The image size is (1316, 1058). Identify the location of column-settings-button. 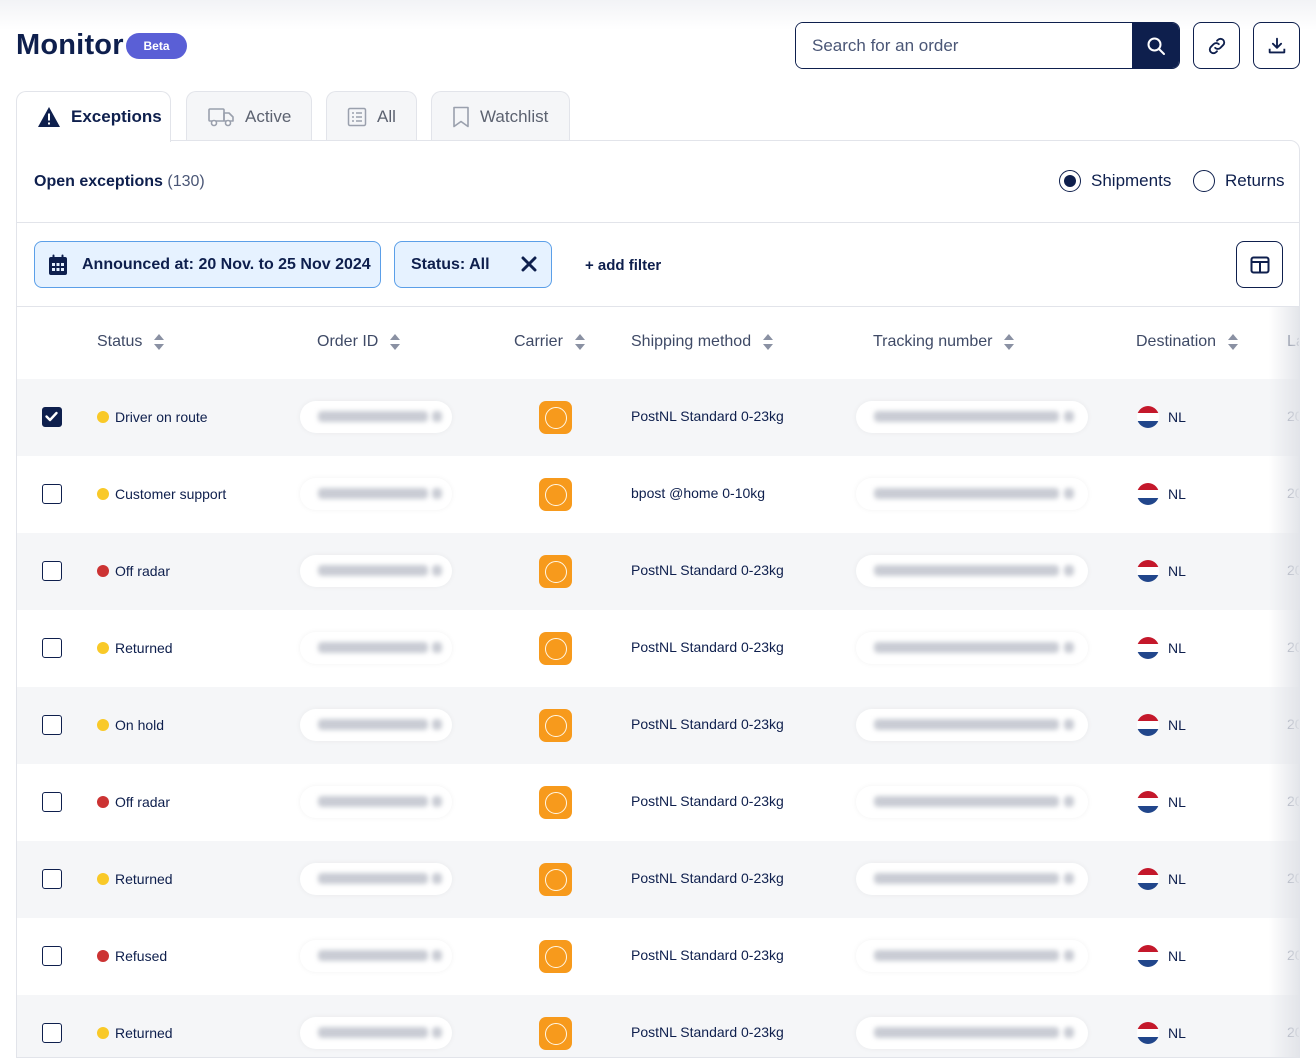
(1259, 264).